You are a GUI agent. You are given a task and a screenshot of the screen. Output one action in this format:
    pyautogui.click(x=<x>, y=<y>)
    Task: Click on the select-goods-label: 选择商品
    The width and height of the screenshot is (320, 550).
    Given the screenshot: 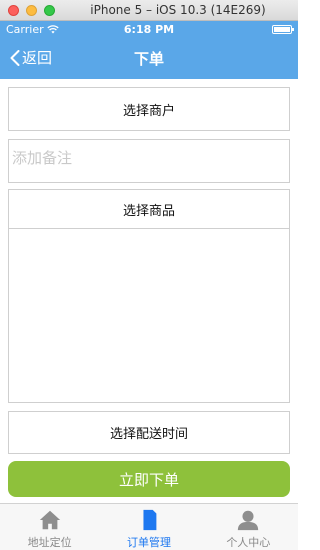 What is the action you would take?
    pyautogui.click(x=148, y=211)
    